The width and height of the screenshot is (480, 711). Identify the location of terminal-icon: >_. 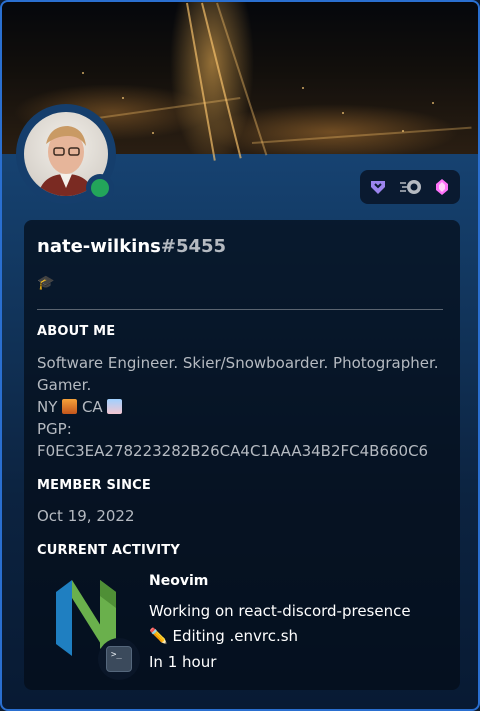
(119, 659).